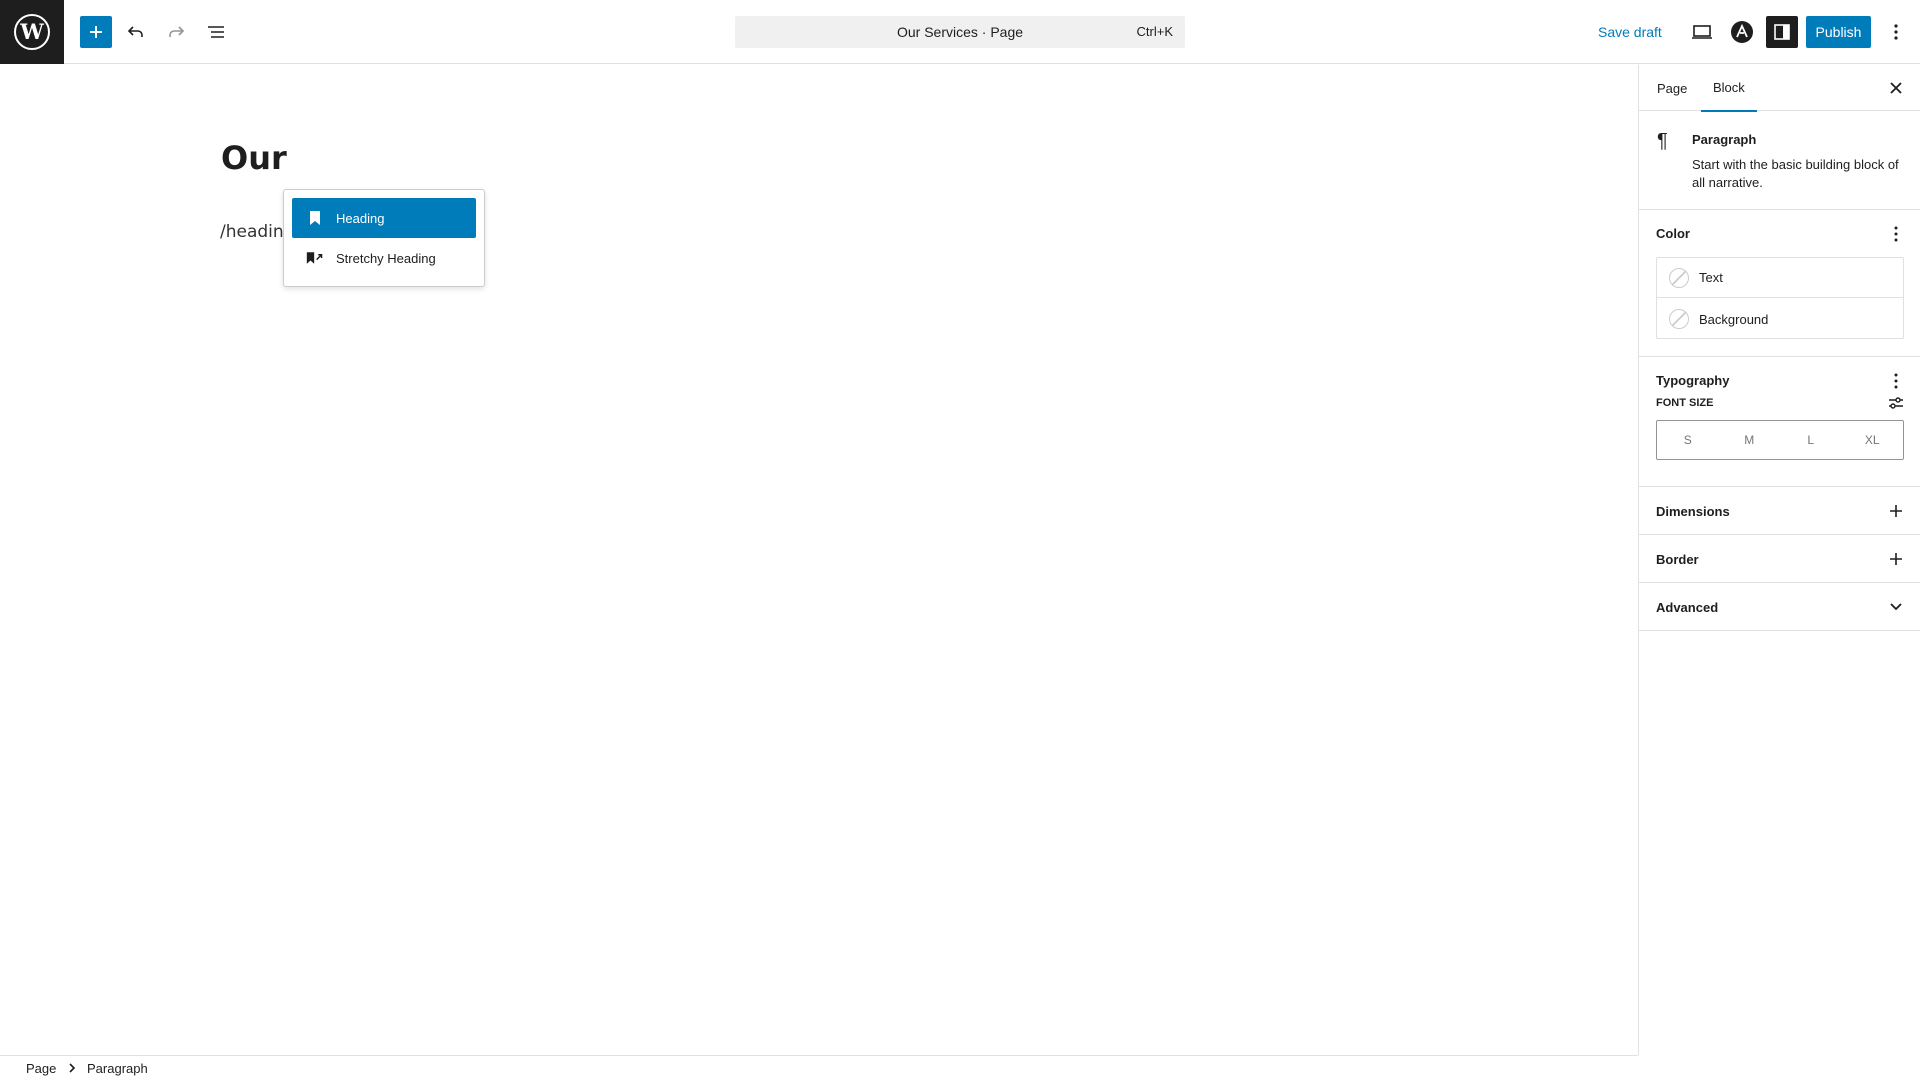 Image resolution: width=1920 pixels, height=1080 pixels. I want to click on color-panel-title: Color, so click(1673, 233).